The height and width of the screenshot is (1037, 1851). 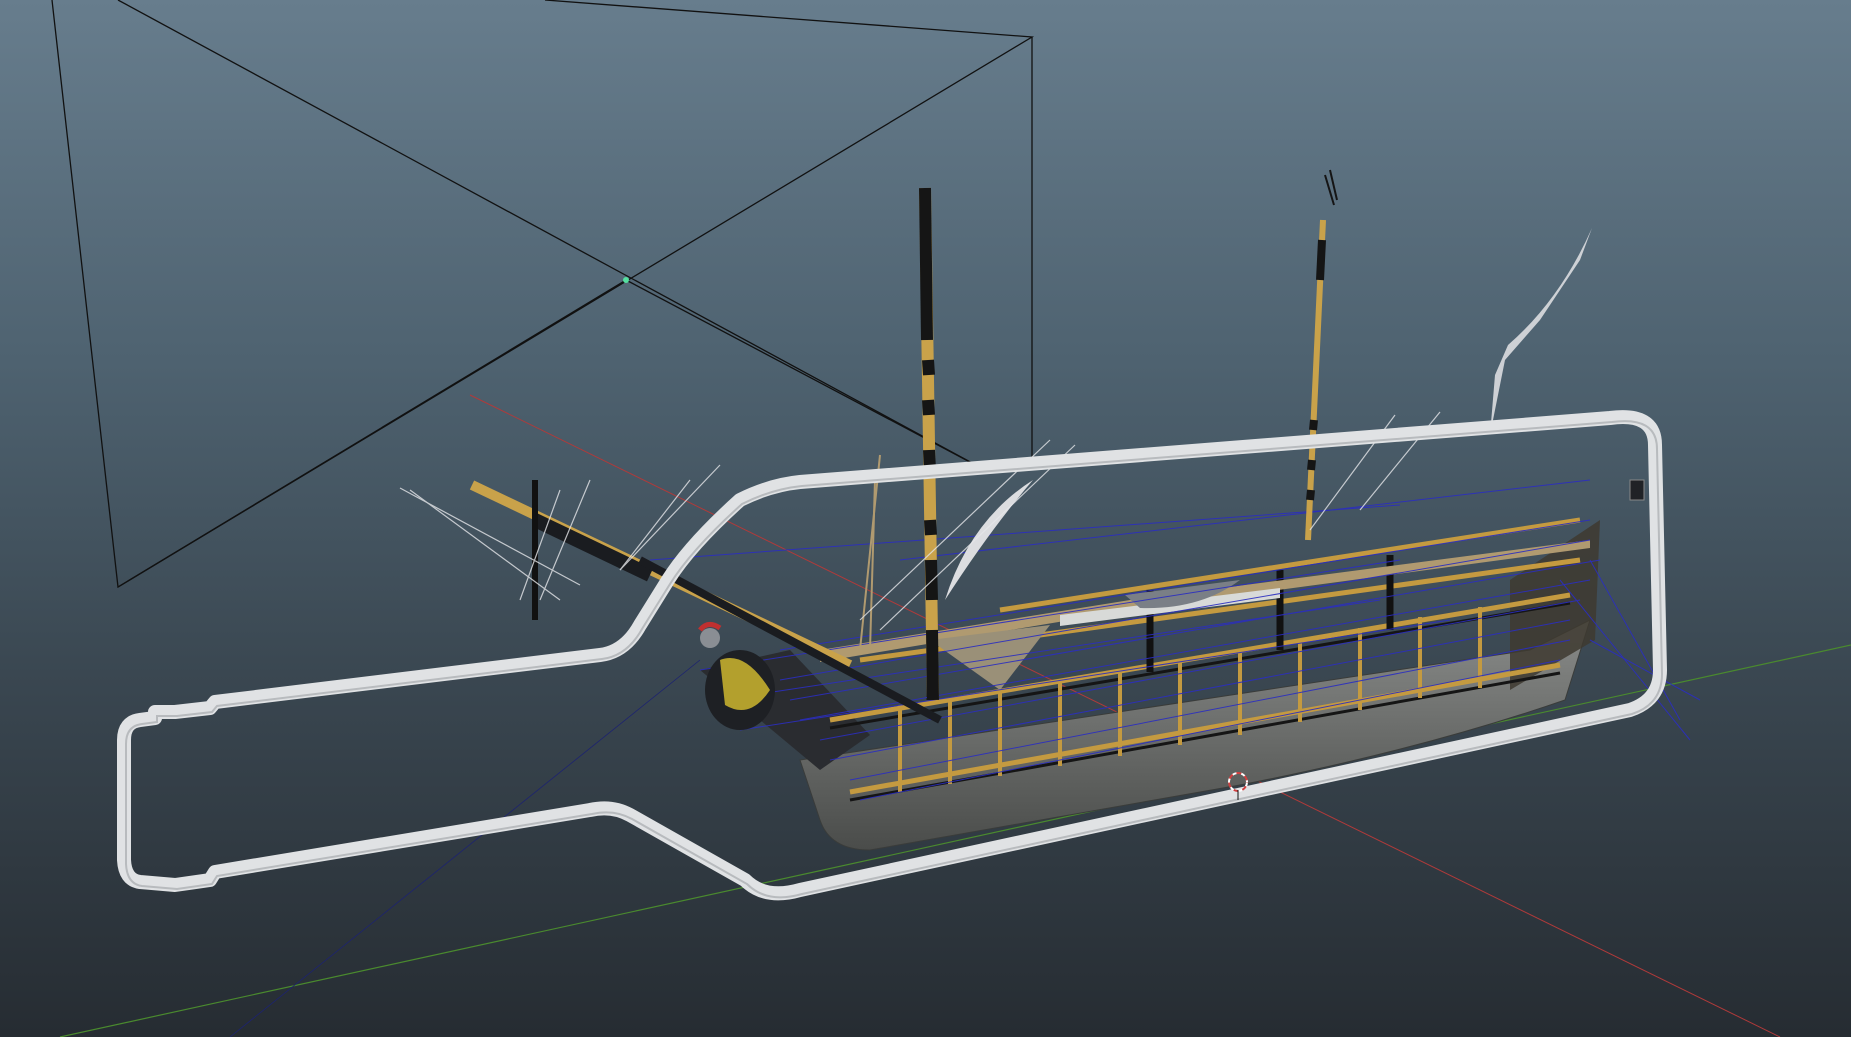 What do you see at coordinates (1268, 414) in the screenshot?
I see `ship-sails` at bounding box center [1268, 414].